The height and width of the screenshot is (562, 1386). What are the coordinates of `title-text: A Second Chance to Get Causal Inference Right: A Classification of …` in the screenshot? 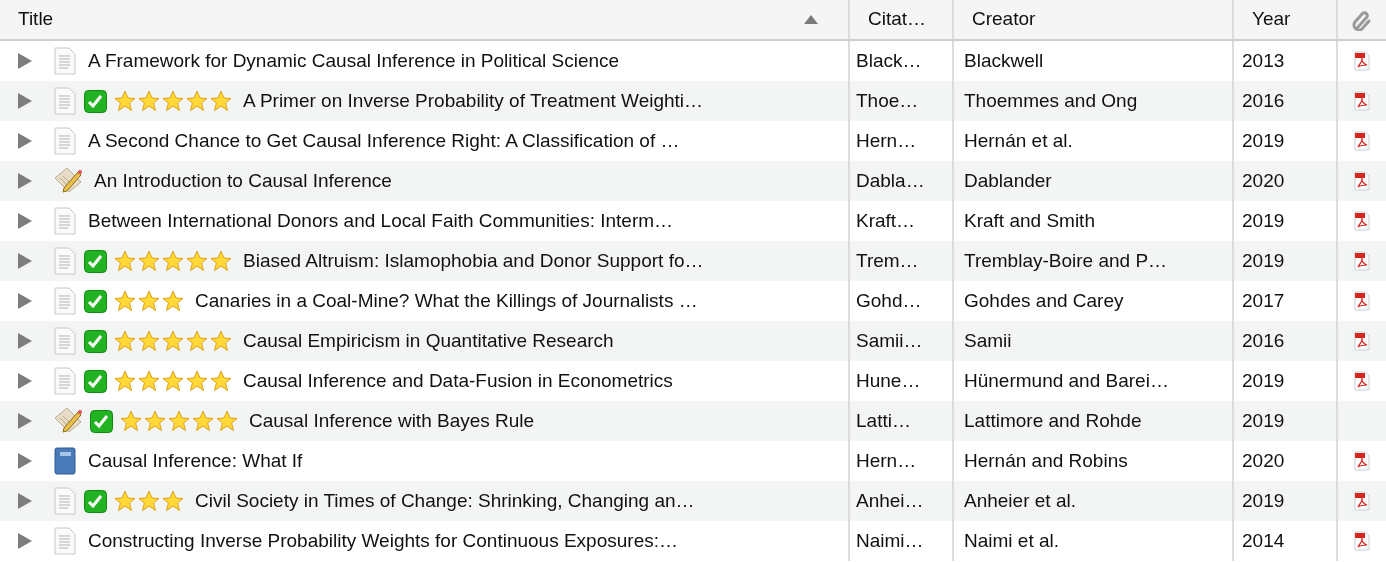 It's located at (384, 140).